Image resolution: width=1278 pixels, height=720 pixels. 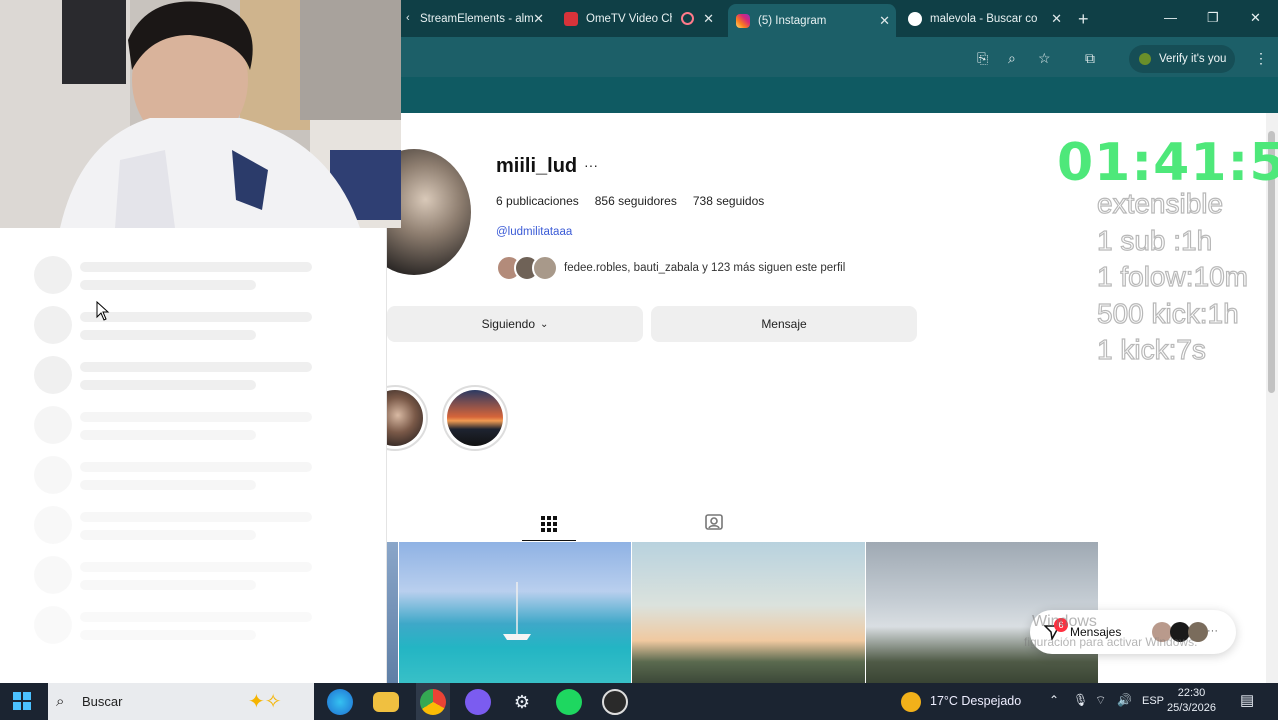 I want to click on copilot-sparkle-icon: ✦✧, so click(x=265, y=702).